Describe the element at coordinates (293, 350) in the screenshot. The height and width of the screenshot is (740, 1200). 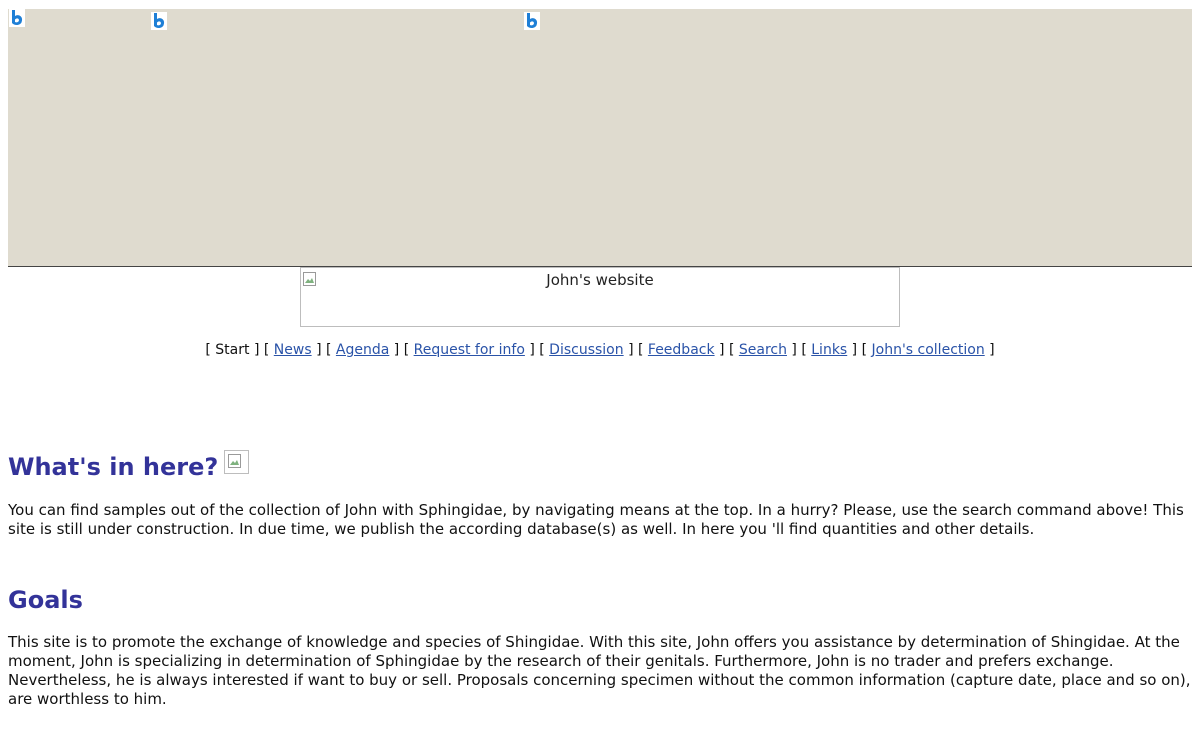
I see `nav-link-news: News` at that location.